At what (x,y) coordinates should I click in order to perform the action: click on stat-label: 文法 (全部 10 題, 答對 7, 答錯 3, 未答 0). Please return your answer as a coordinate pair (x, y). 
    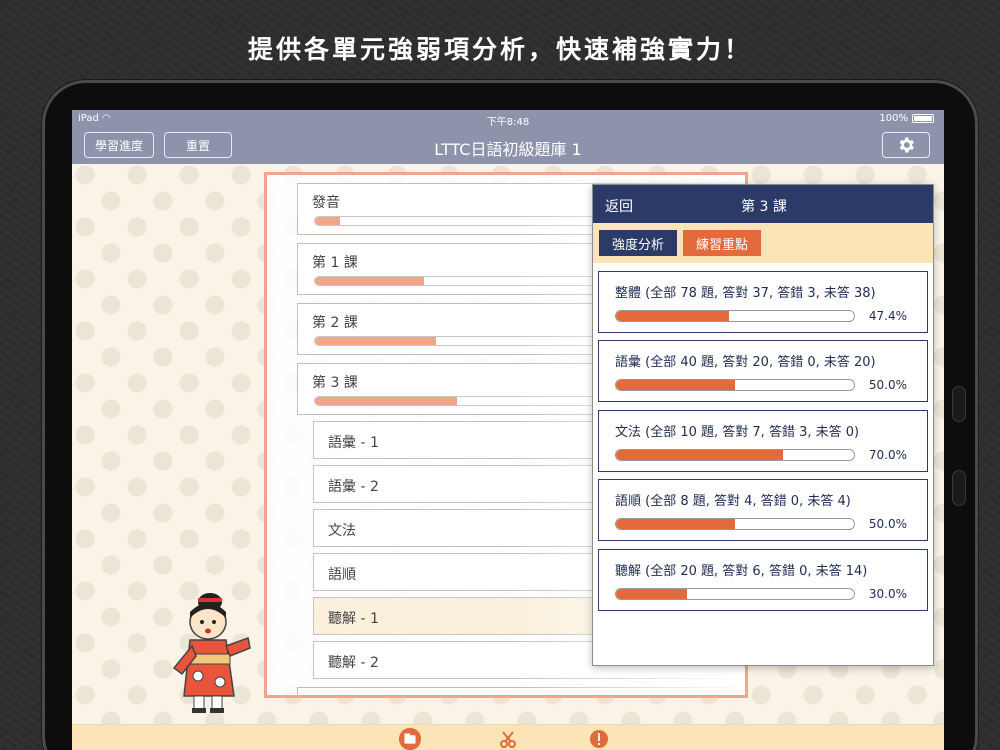
    Looking at the image, I should click on (737, 432).